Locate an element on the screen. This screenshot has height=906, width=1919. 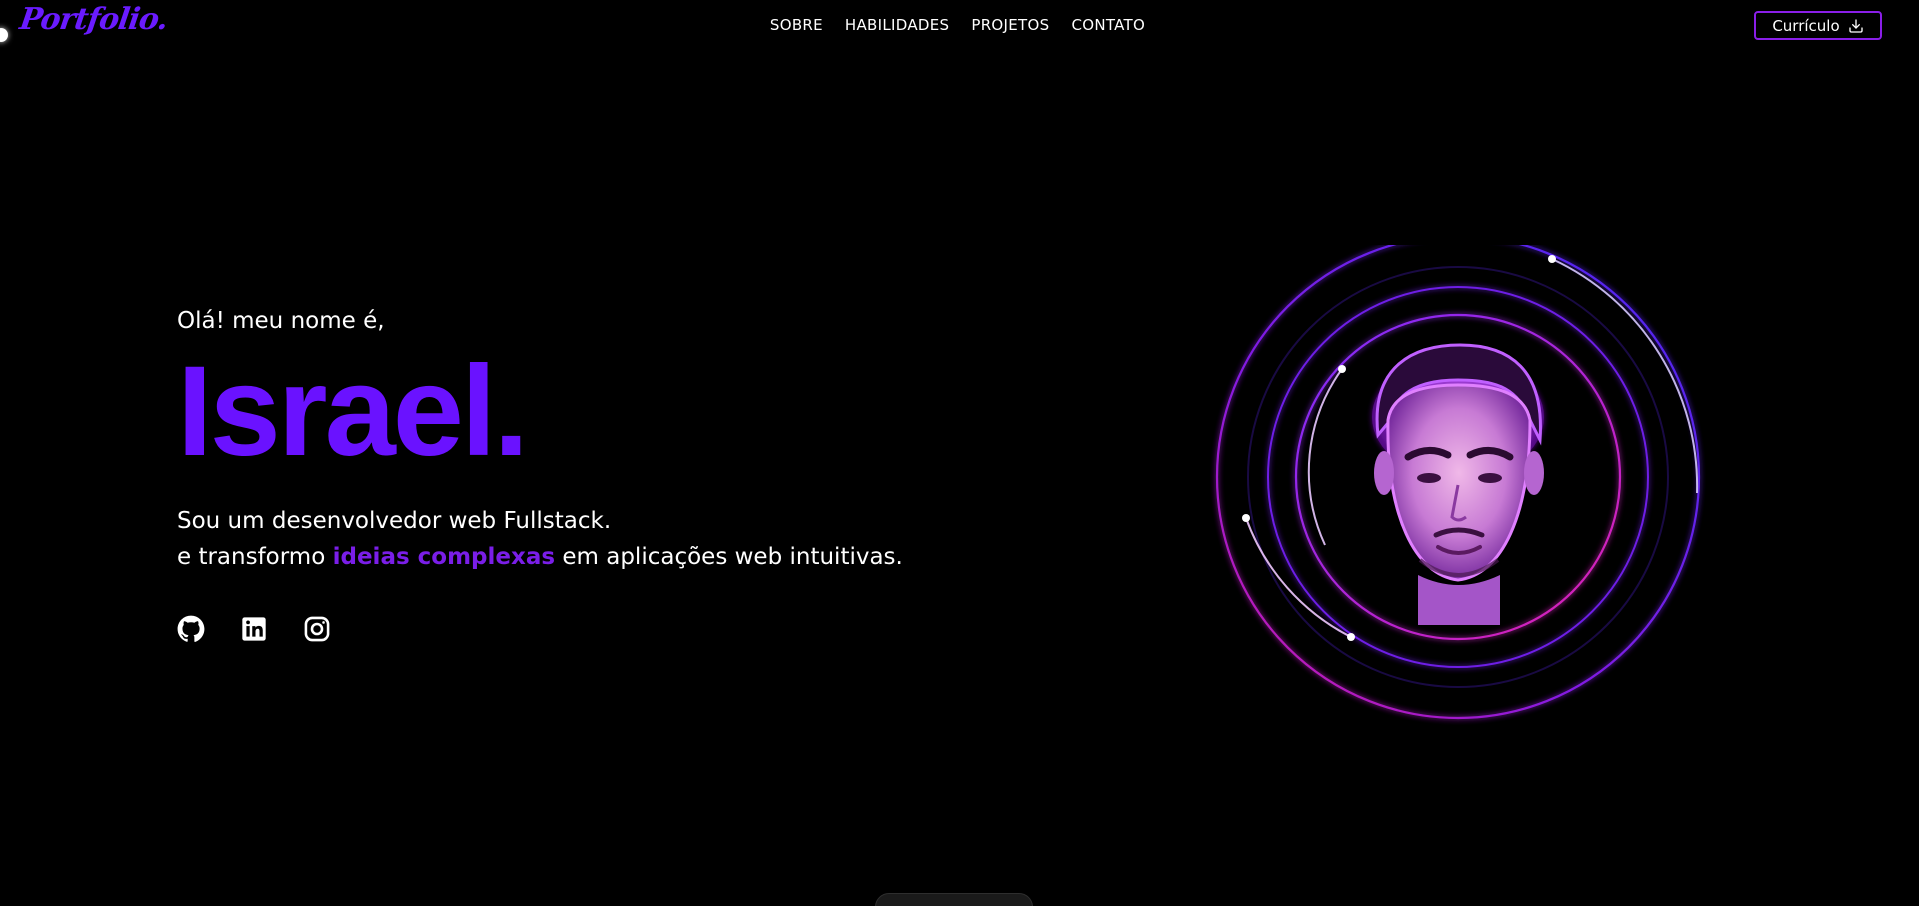
hero-name: Israel. is located at coordinates (353, 411).